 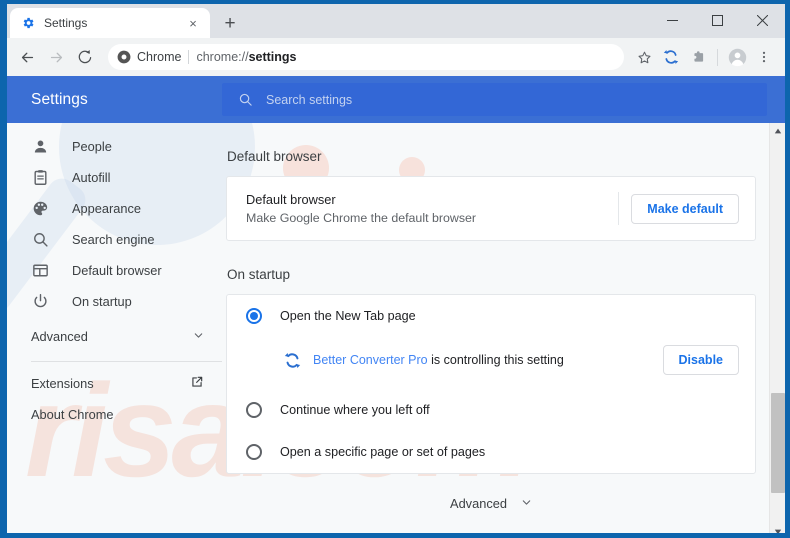 I want to click on tab-strip: Settings × +, so click(x=396, y=21).